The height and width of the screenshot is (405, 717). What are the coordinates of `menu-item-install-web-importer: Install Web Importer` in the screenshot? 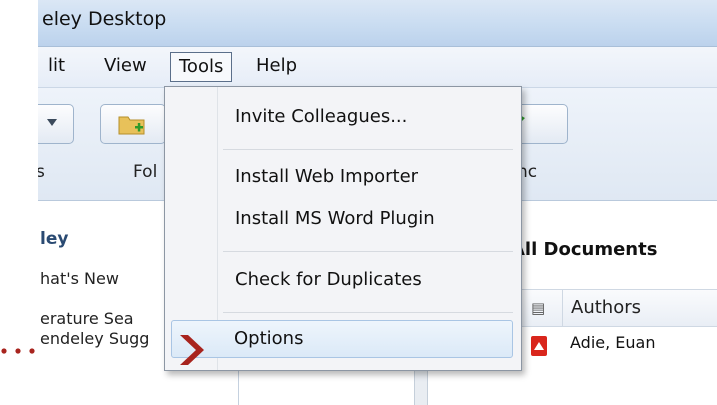 It's located at (342, 177).